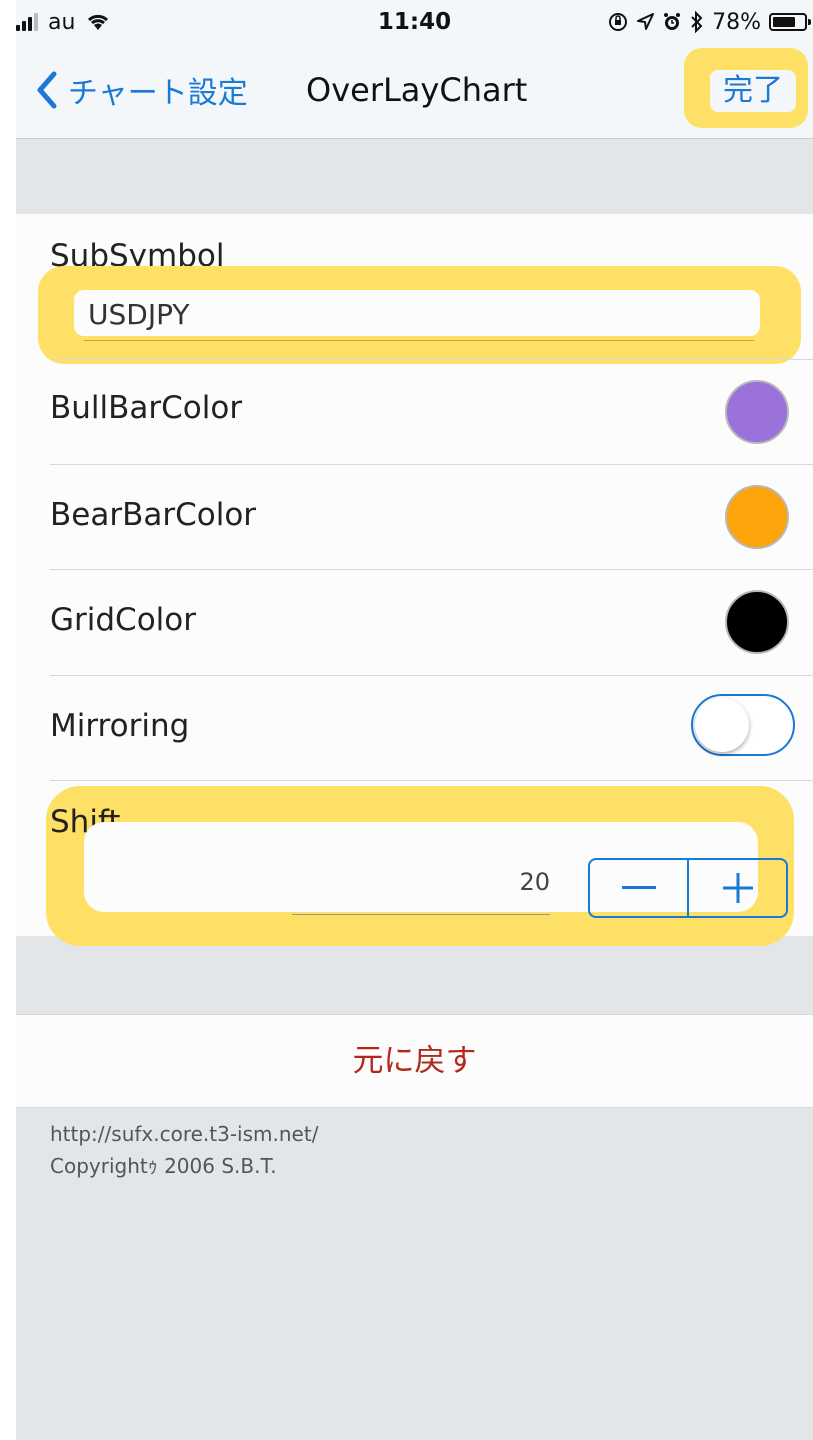 Image resolution: width=813 pixels, height=1440 pixels. What do you see at coordinates (709, 22) in the screenshot?
I see `status-right: 78%` at bounding box center [709, 22].